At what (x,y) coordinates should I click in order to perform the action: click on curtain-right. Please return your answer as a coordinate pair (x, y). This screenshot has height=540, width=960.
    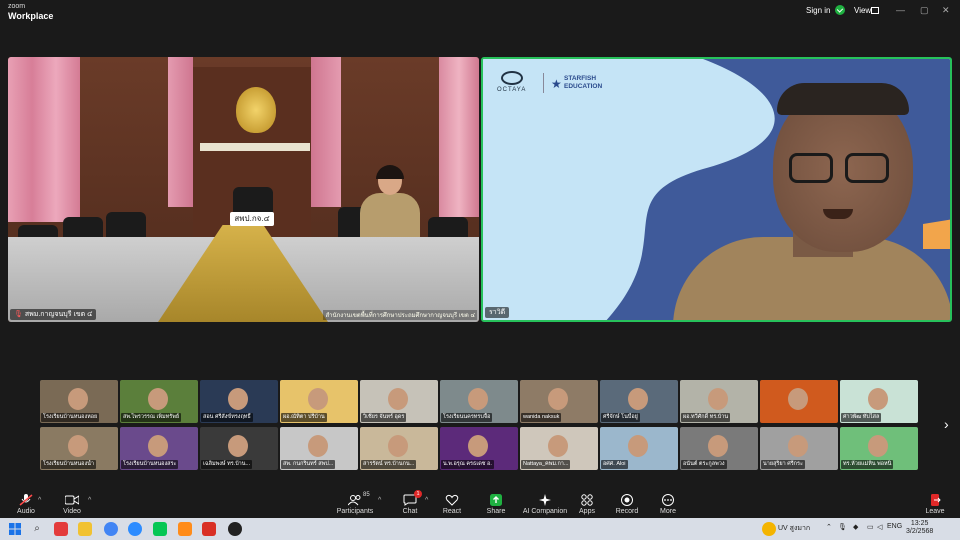
    Looking at the image, I should click on (459, 137).